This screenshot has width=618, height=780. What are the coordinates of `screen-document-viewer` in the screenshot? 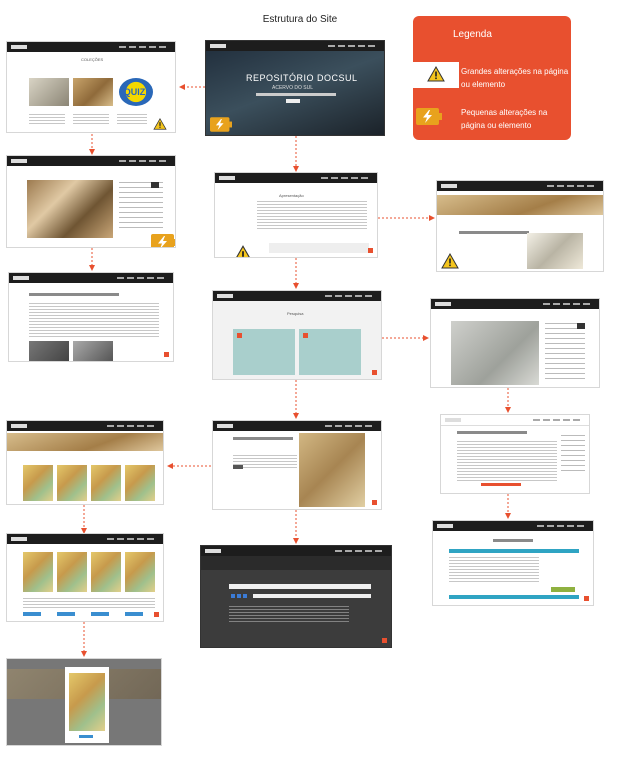 It's located at (515, 343).